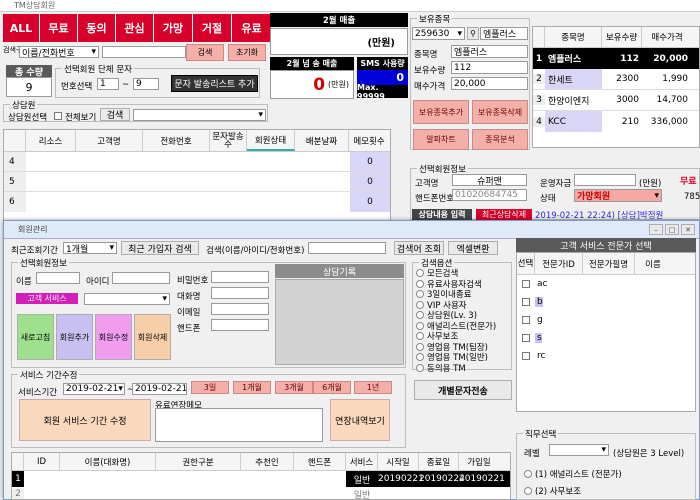 The width and height of the screenshot is (700, 500). What do you see at coordinates (144, 52) in the screenshot?
I see `search-input` at bounding box center [144, 52].